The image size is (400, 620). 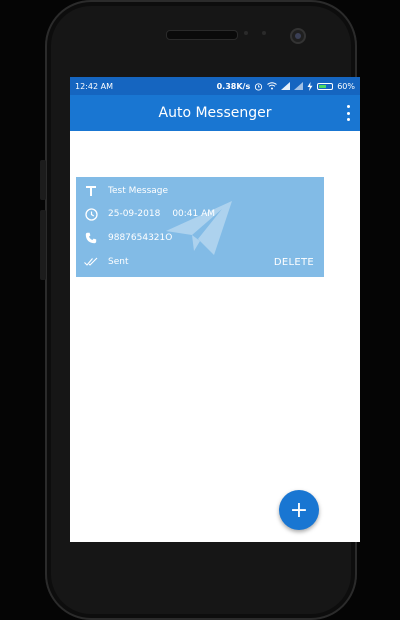 What do you see at coordinates (215, 86) in the screenshot?
I see `status-bar: 12:42 AM 0.38K/s 60%` at bounding box center [215, 86].